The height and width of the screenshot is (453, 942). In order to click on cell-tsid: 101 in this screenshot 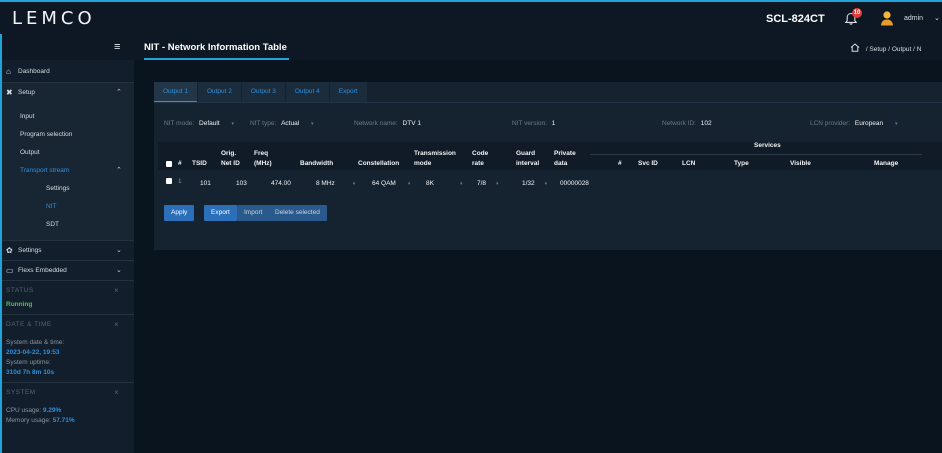, I will do `click(205, 183)`.